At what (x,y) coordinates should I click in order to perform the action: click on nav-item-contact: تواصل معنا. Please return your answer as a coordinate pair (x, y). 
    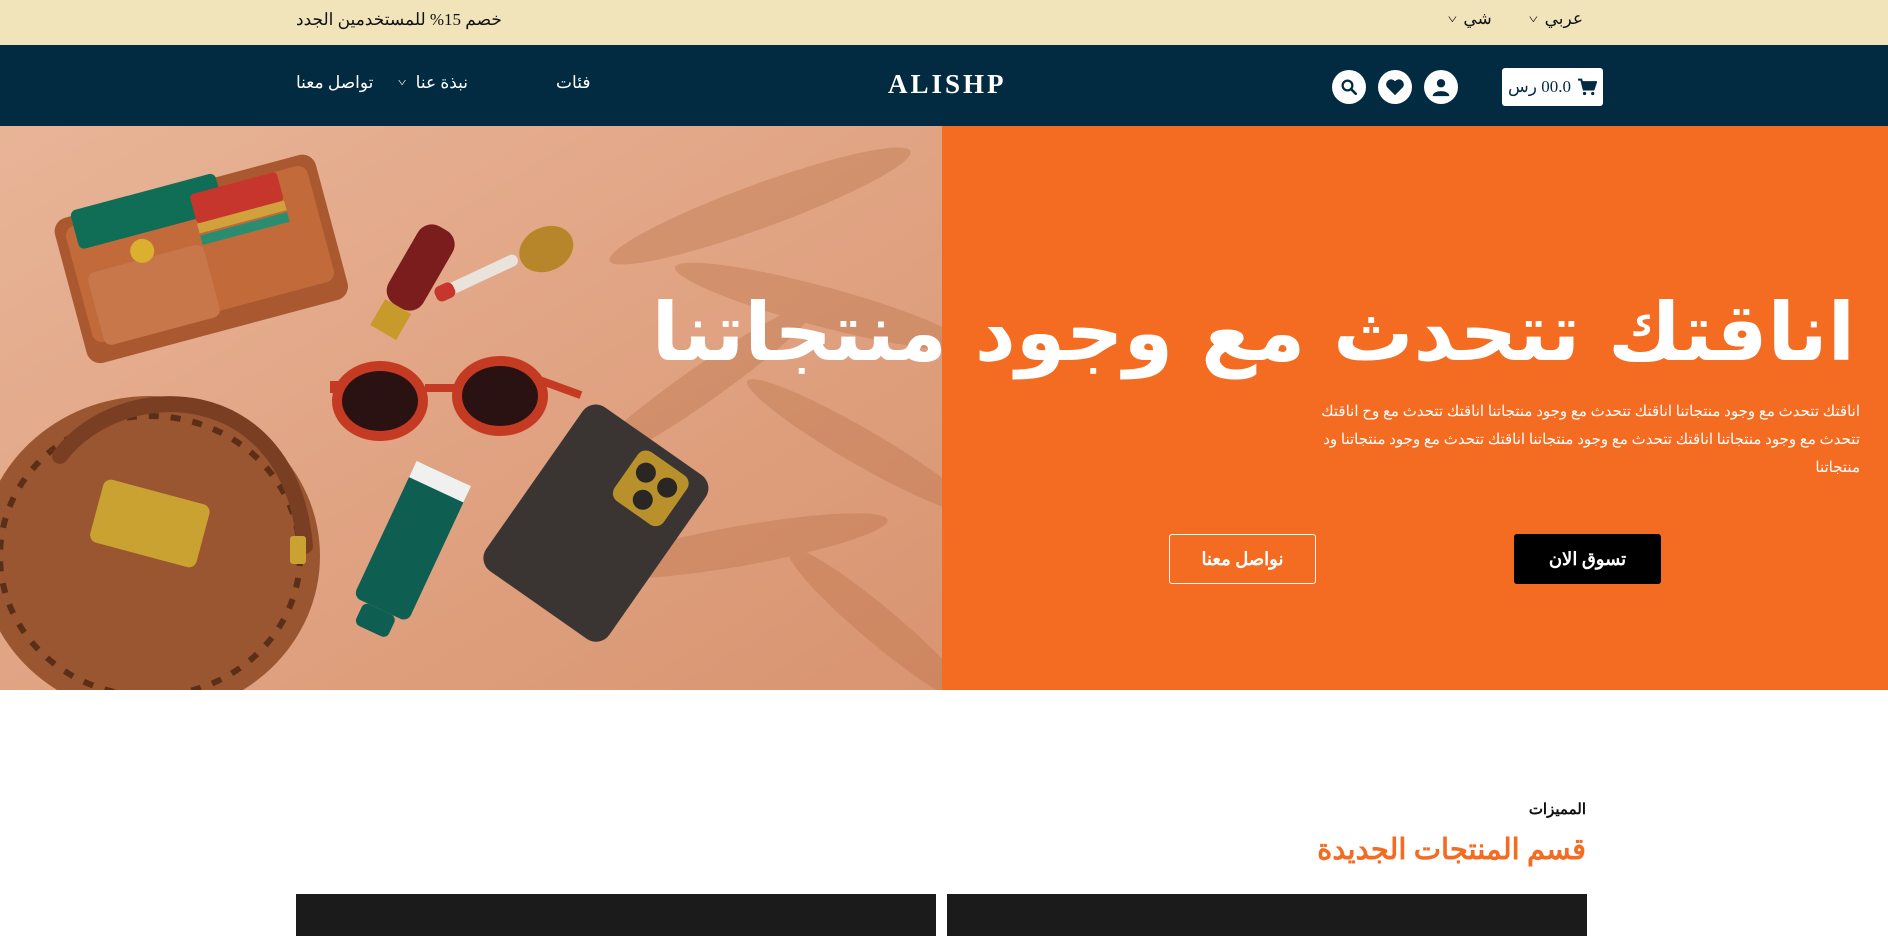
    Looking at the image, I should click on (334, 83).